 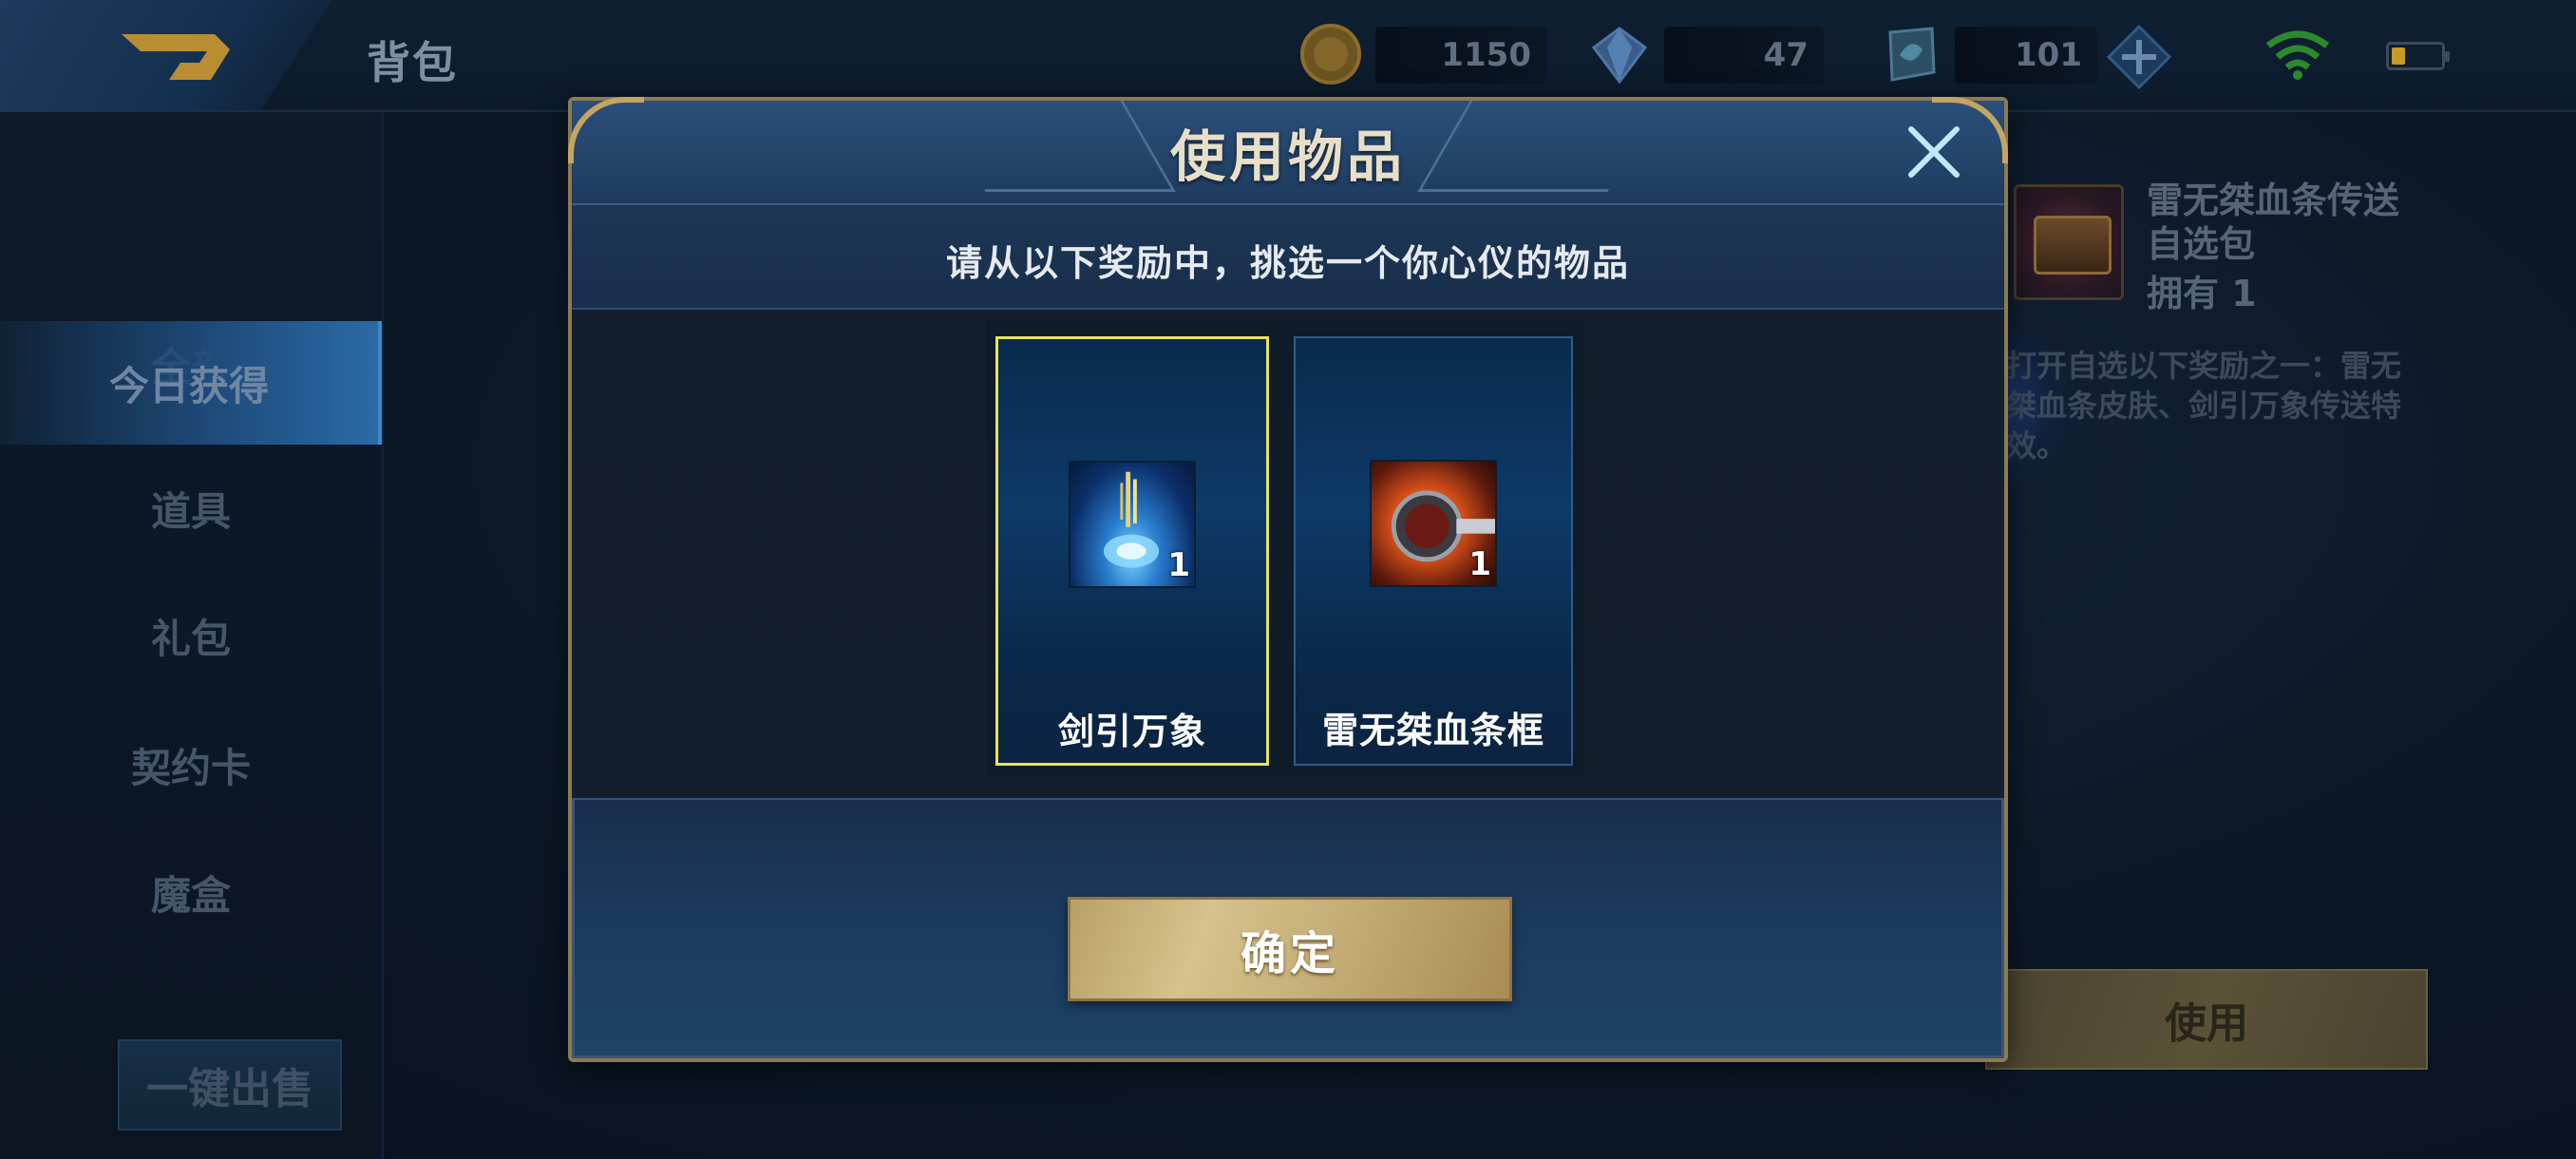 What do you see at coordinates (2139, 57) in the screenshot?
I see `add-currency-plus-icon` at bounding box center [2139, 57].